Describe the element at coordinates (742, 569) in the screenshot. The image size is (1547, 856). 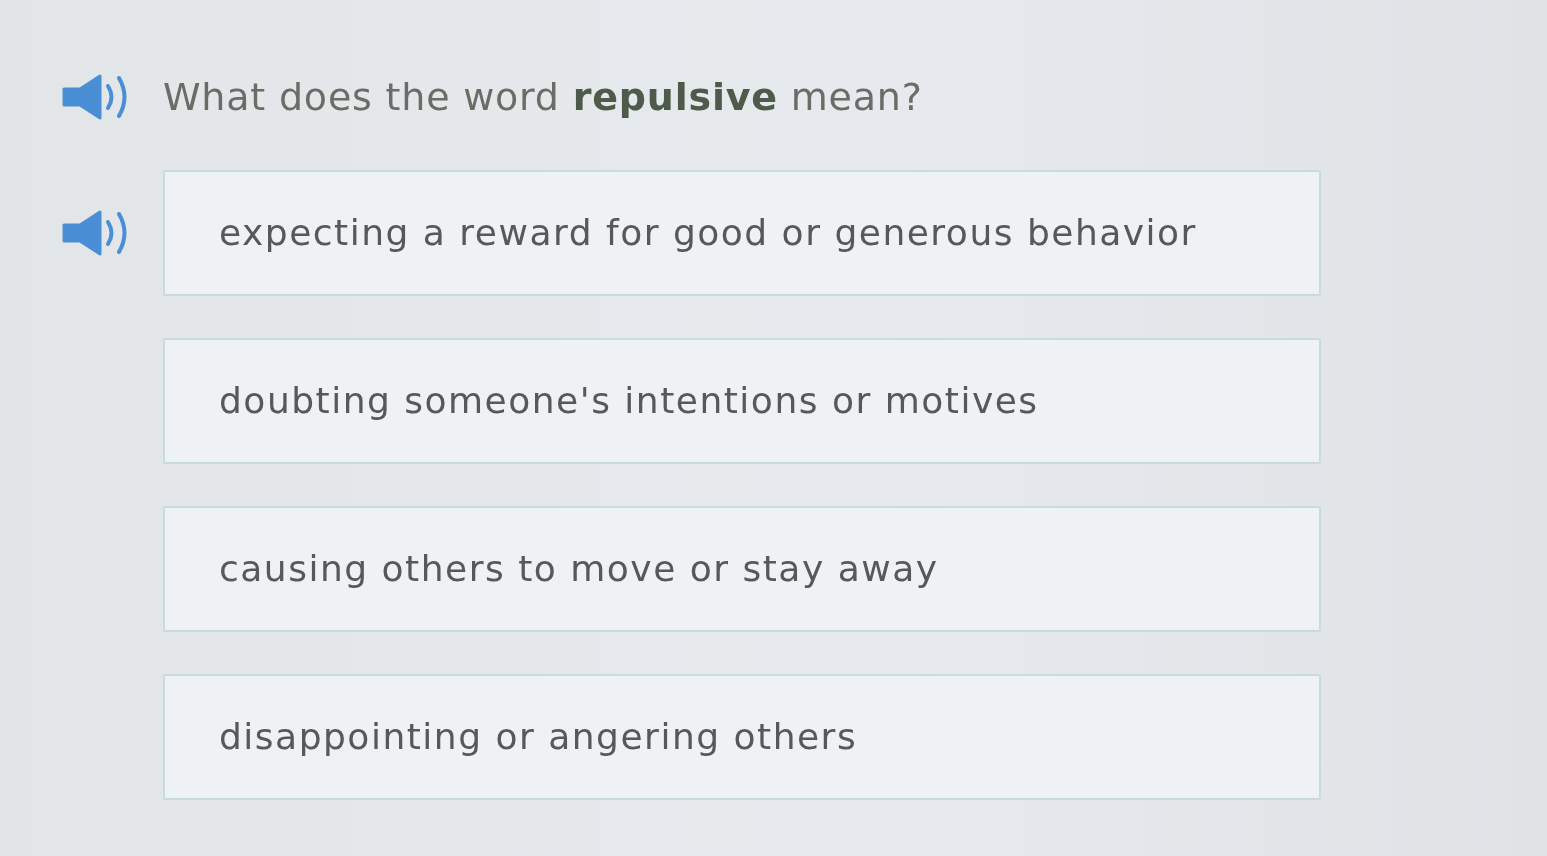
I see `answer-choice-button: causing others to move or stay away` at that location.